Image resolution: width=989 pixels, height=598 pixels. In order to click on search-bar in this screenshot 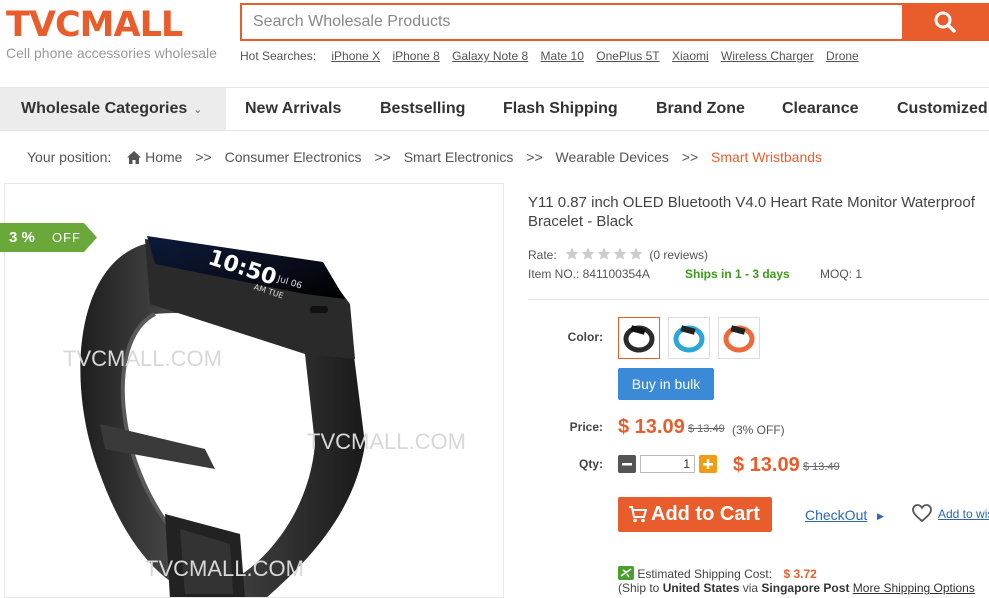, I will do `click(614, 22)`.